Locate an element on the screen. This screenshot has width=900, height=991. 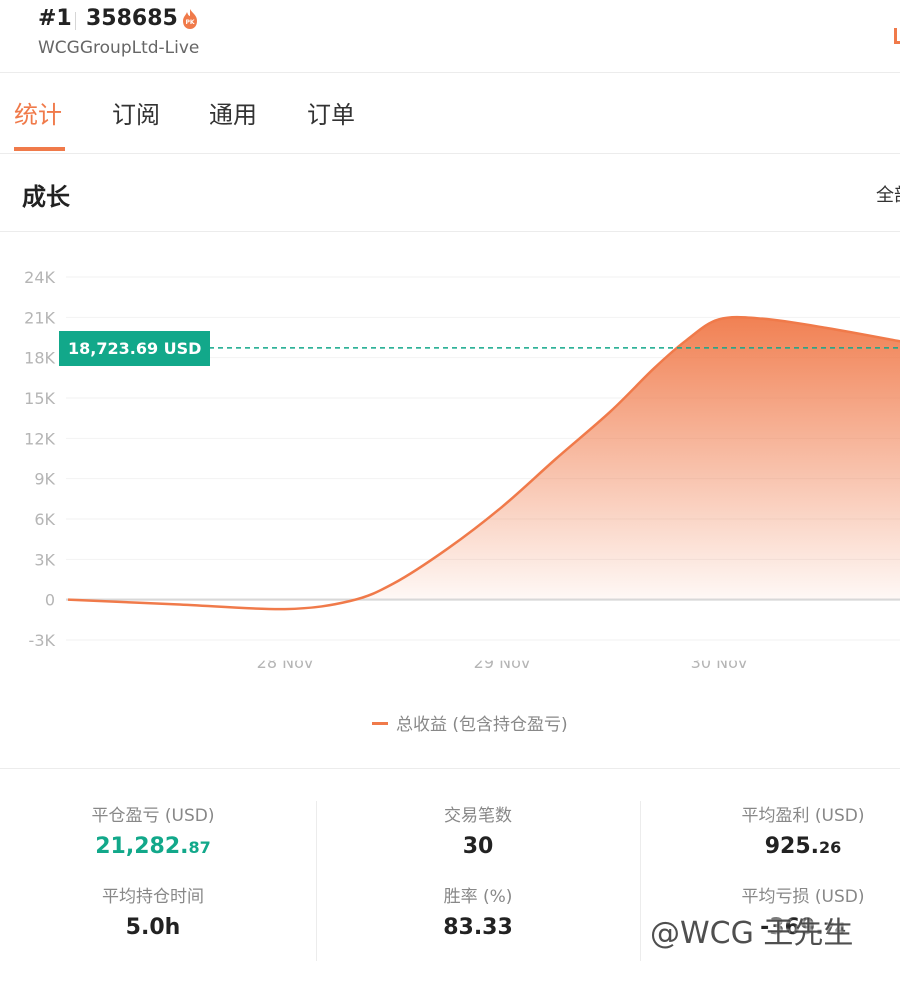
stat-value: 30 is located at coordinates (478, 846).